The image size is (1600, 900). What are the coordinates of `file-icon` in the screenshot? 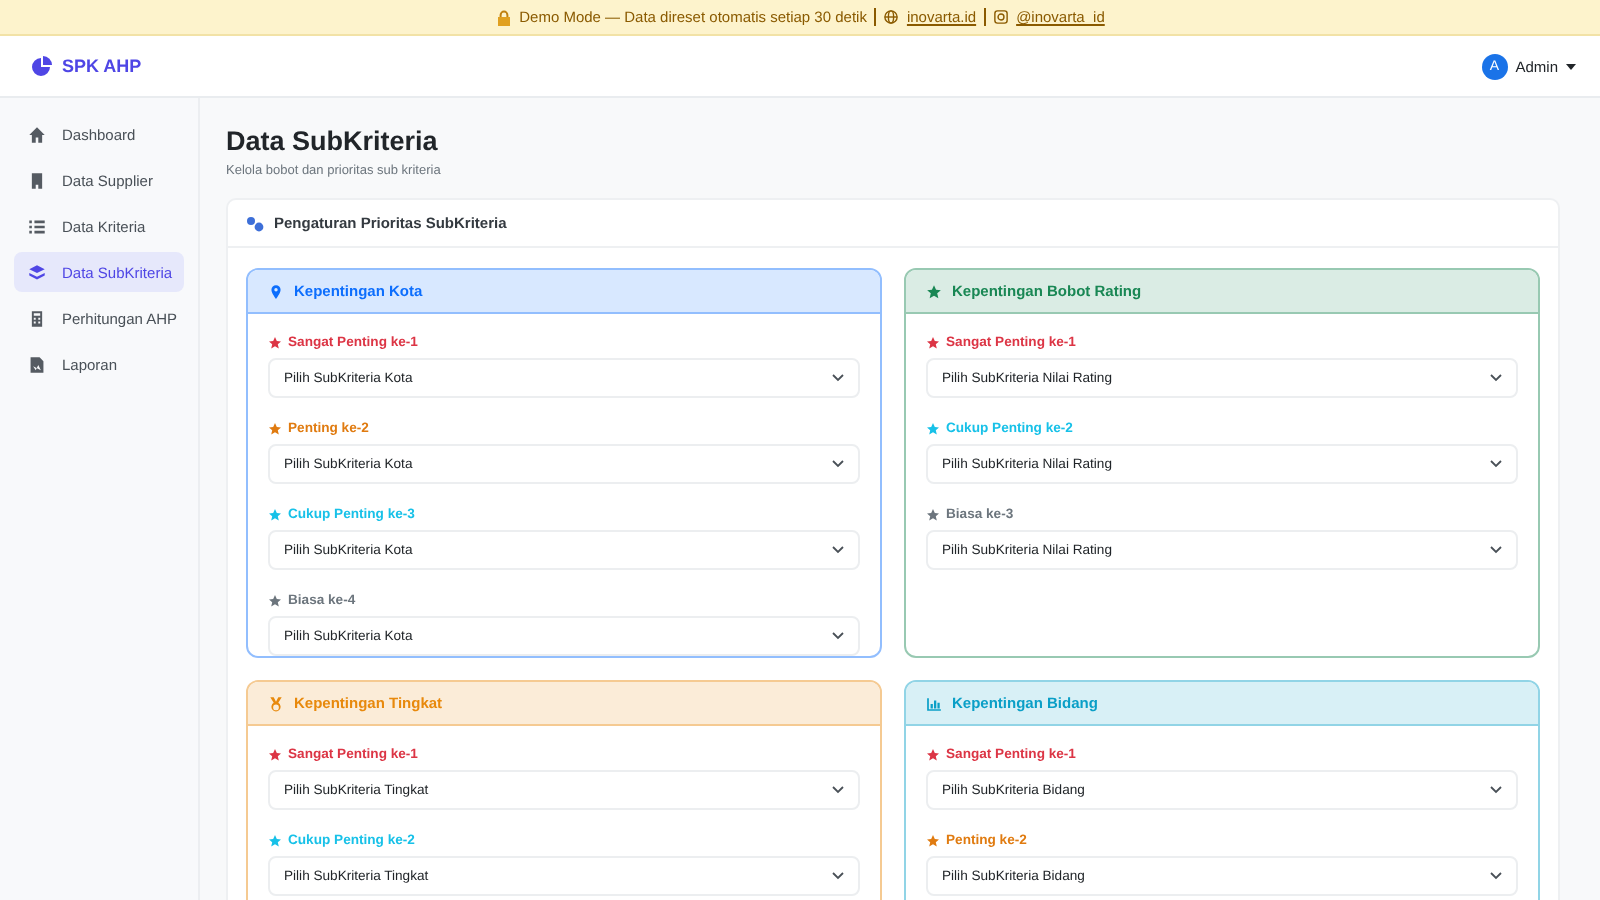 It's located at (37, 364).